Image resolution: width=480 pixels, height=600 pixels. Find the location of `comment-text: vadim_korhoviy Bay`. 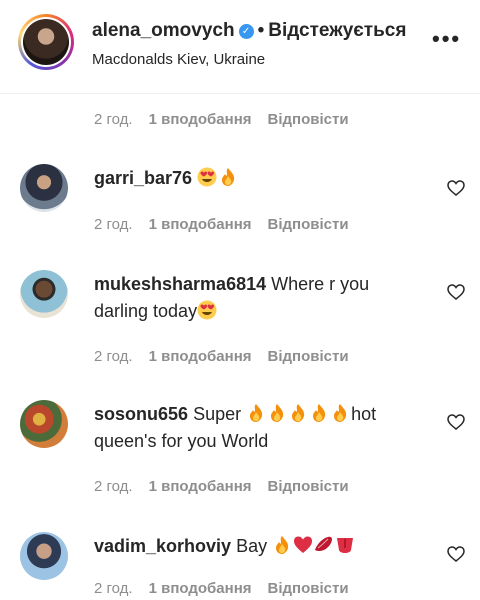

comment-text: vadim_korhoviy Bay is located at coordinates (259, 546).